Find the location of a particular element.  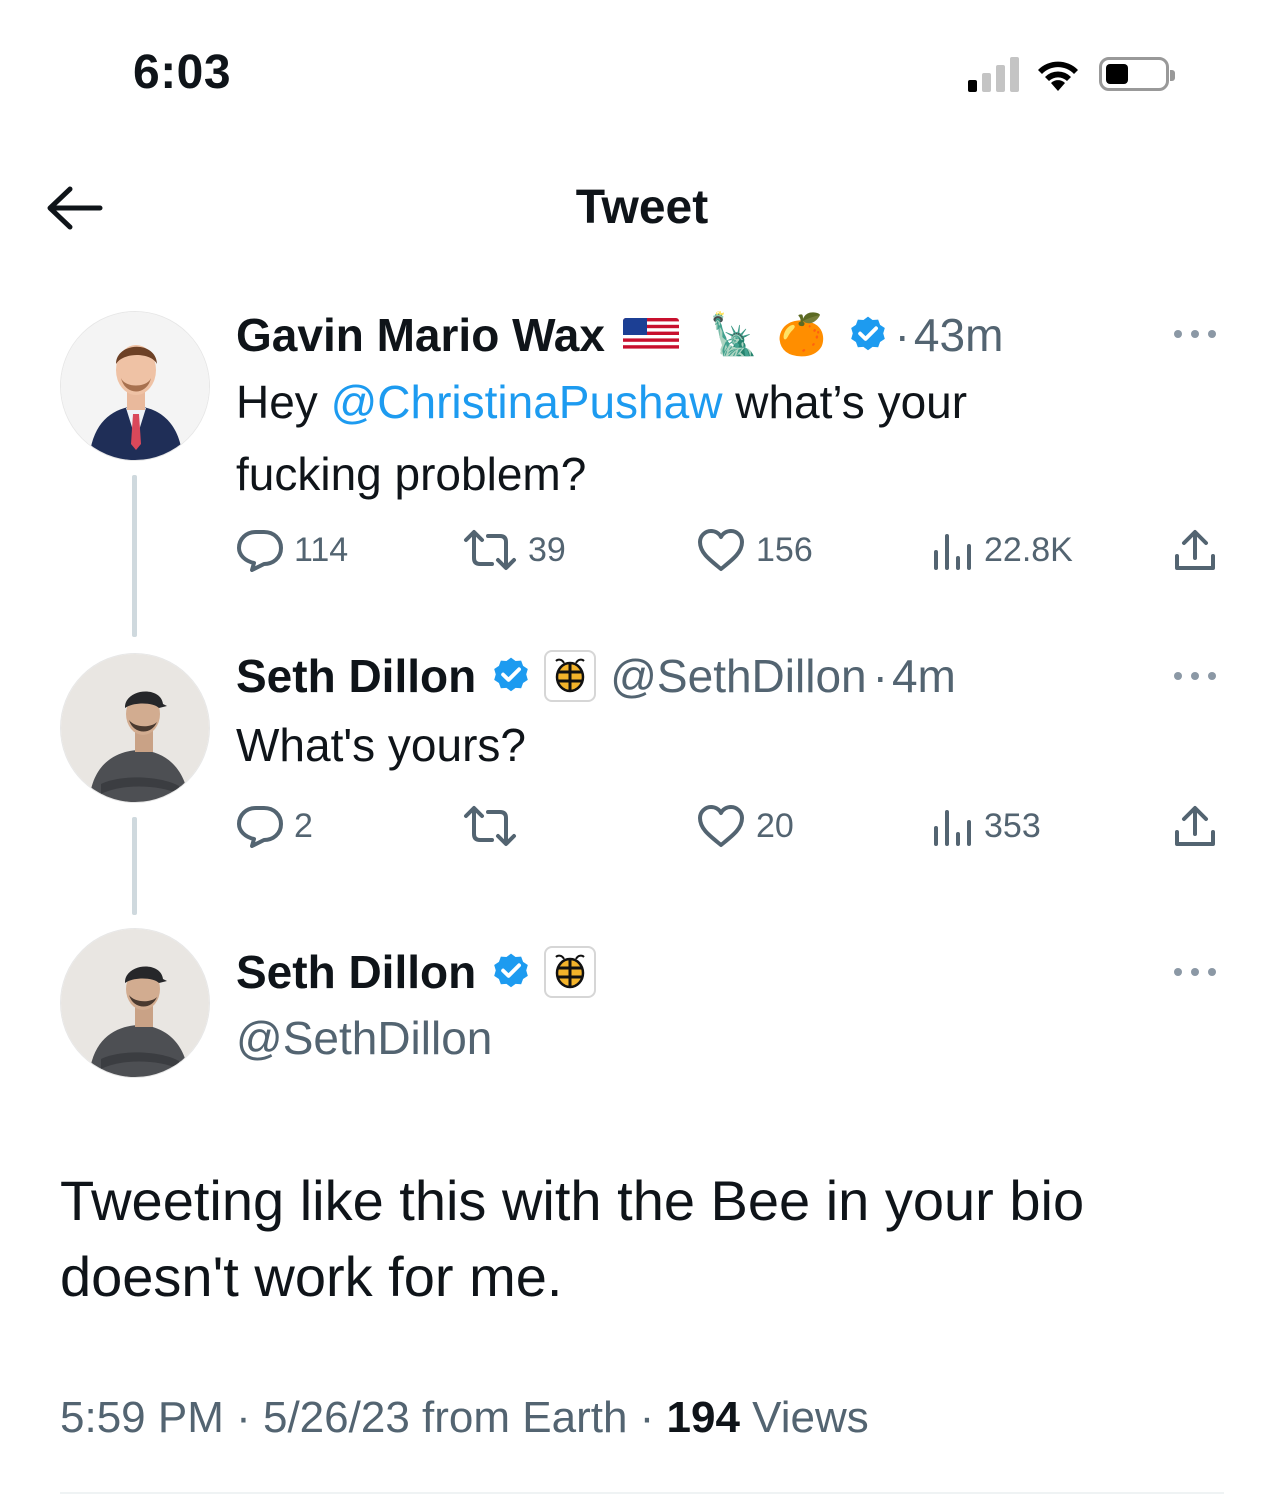

tweet-source: from Earth is located at coordinates (518, 1417).